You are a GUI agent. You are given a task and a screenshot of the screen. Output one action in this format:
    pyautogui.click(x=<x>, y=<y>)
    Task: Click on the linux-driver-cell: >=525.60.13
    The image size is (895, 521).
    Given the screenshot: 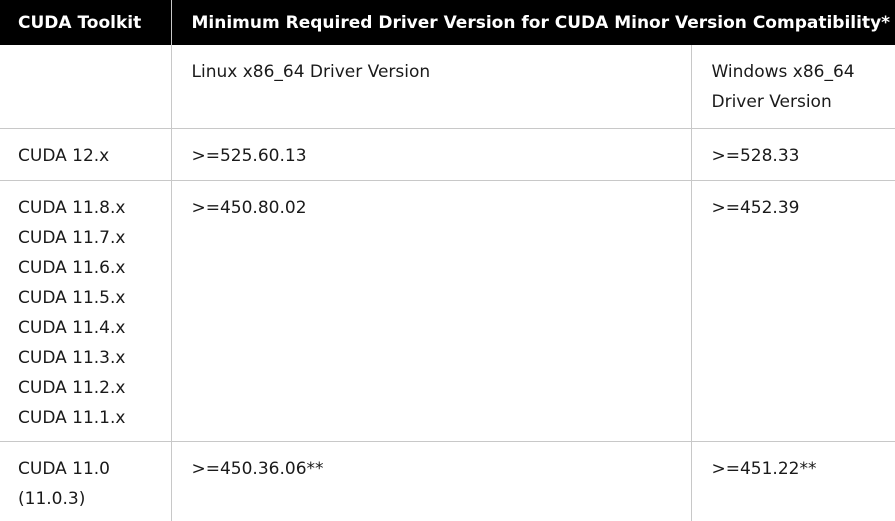 What is the action you would take?
    pyautogui.click(x=431, y=154)
    